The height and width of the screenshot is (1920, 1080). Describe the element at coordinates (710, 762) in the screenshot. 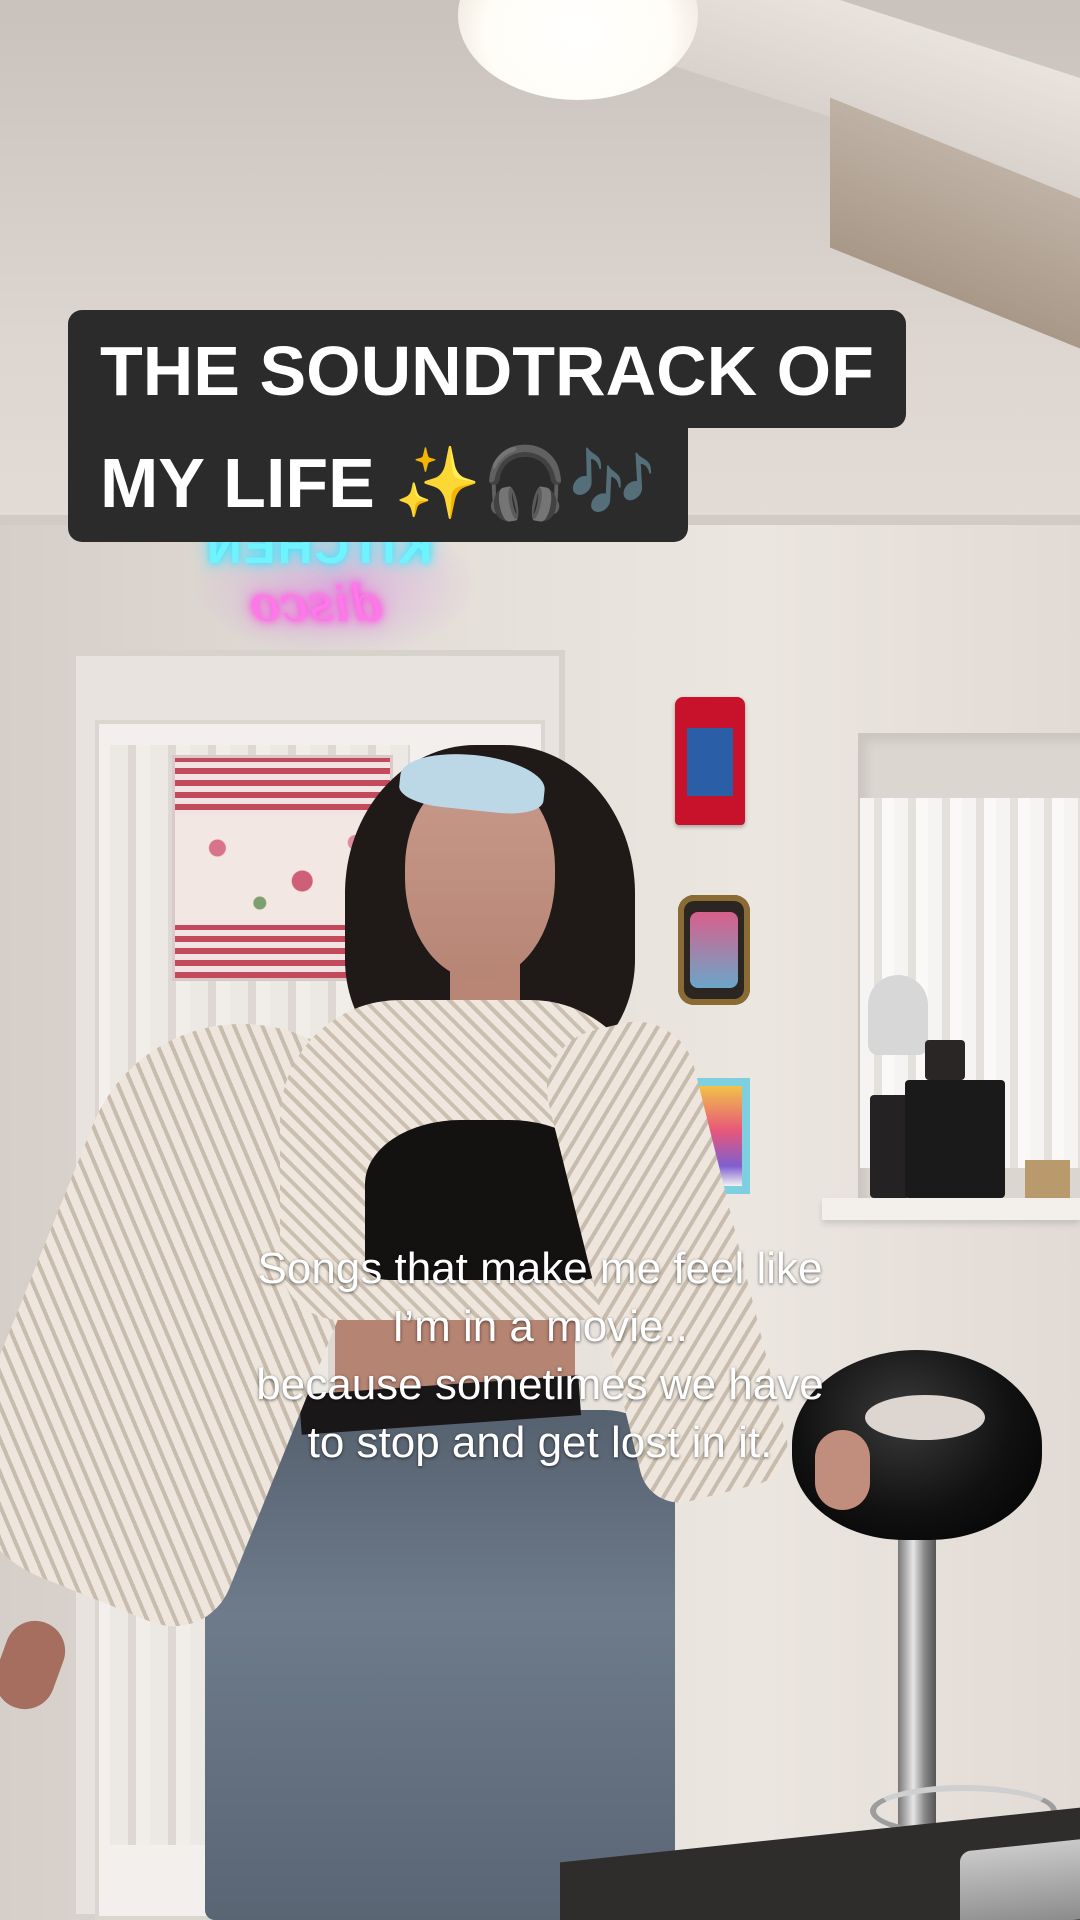

I see `phone-box-picture` at that location.